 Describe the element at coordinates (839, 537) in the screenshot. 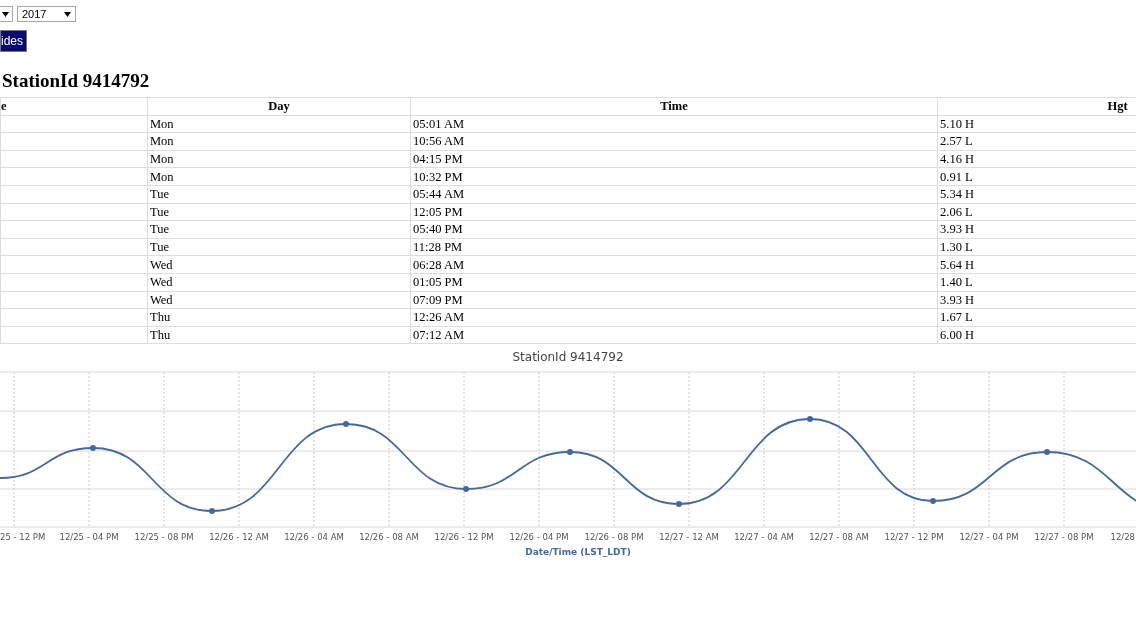

I see `axis-tick-label: 12/27 - 08 AM` at that location.